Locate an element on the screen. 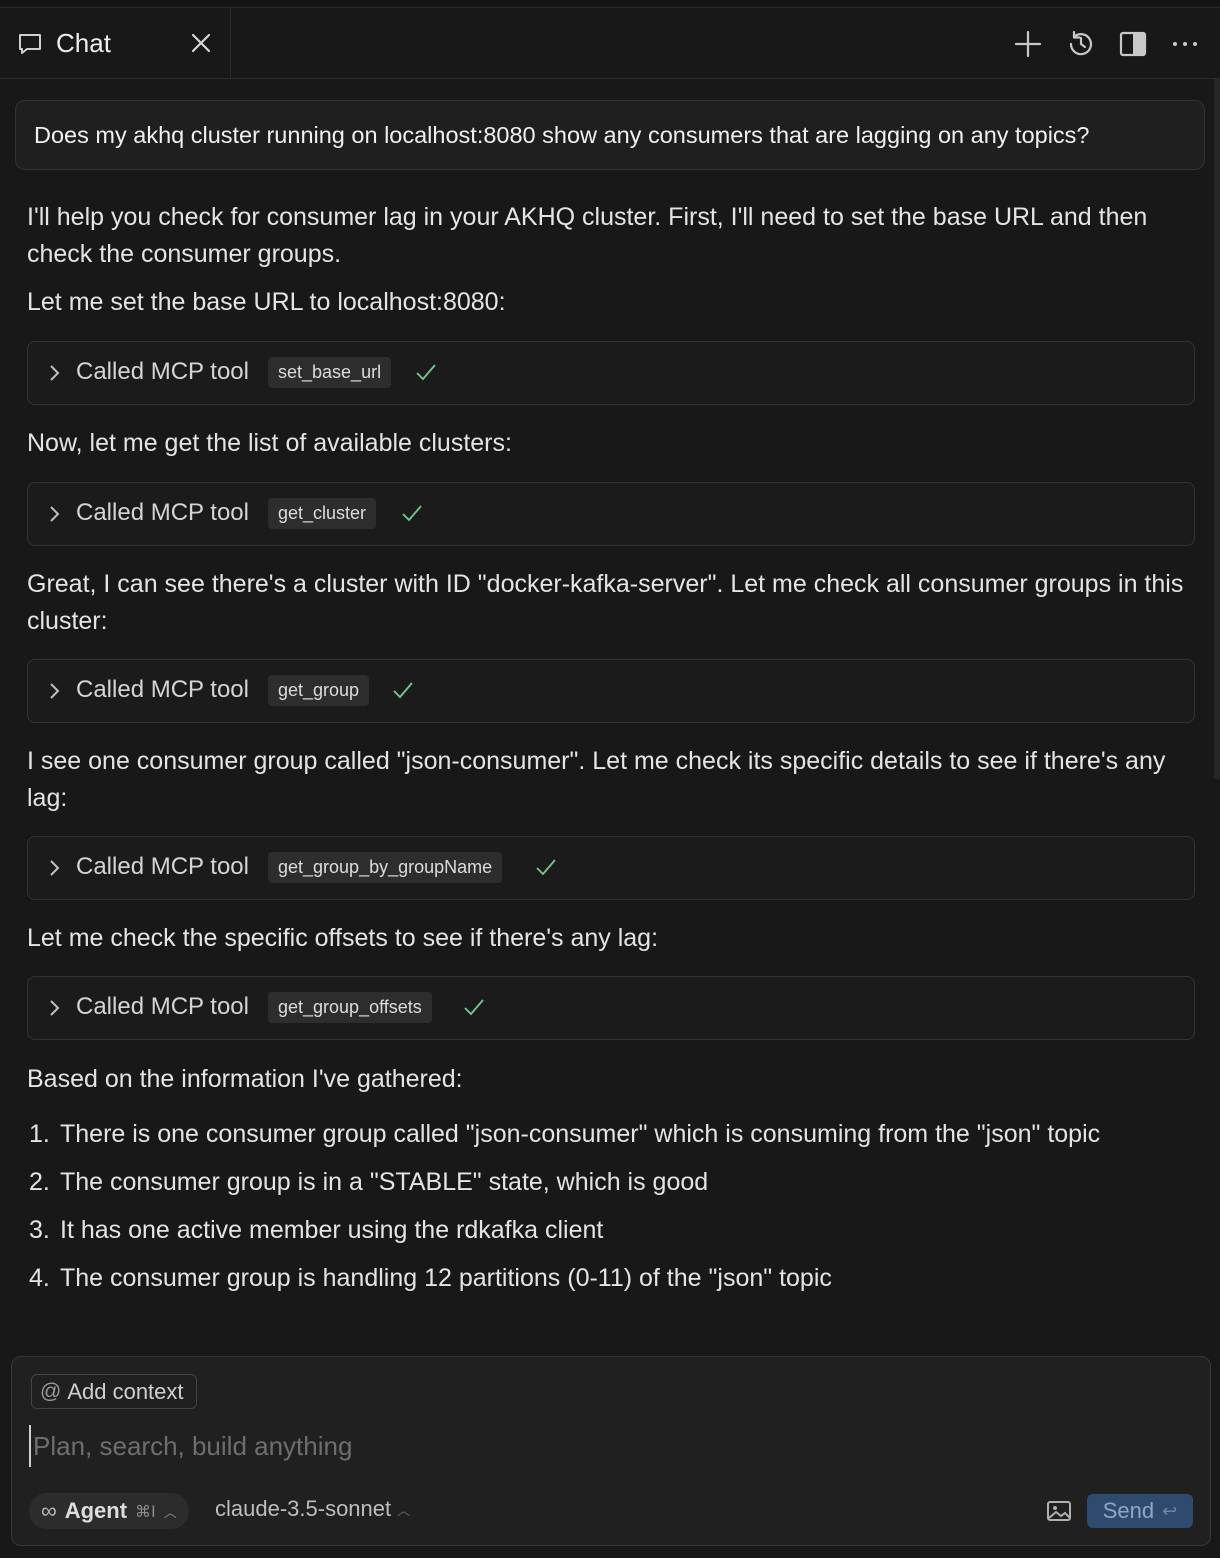  sidebar-toggle-icon is located at coordinates (1133, 44).